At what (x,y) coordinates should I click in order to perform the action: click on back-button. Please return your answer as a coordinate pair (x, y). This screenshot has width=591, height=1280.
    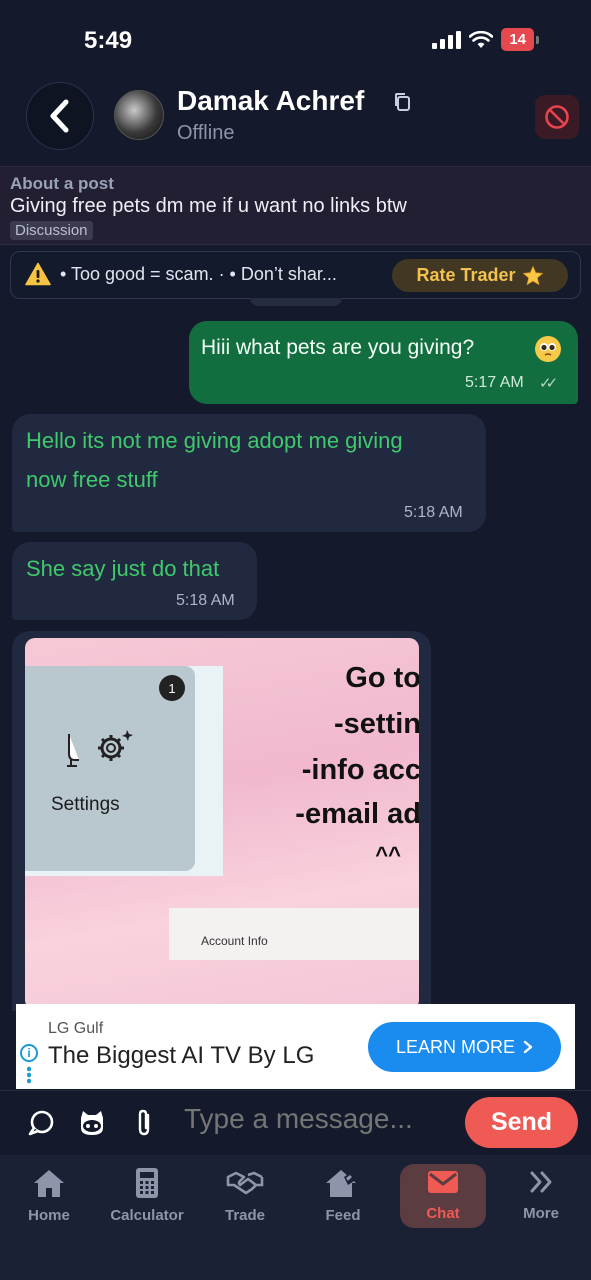
    Looking at the image, I should click on (60, 116).